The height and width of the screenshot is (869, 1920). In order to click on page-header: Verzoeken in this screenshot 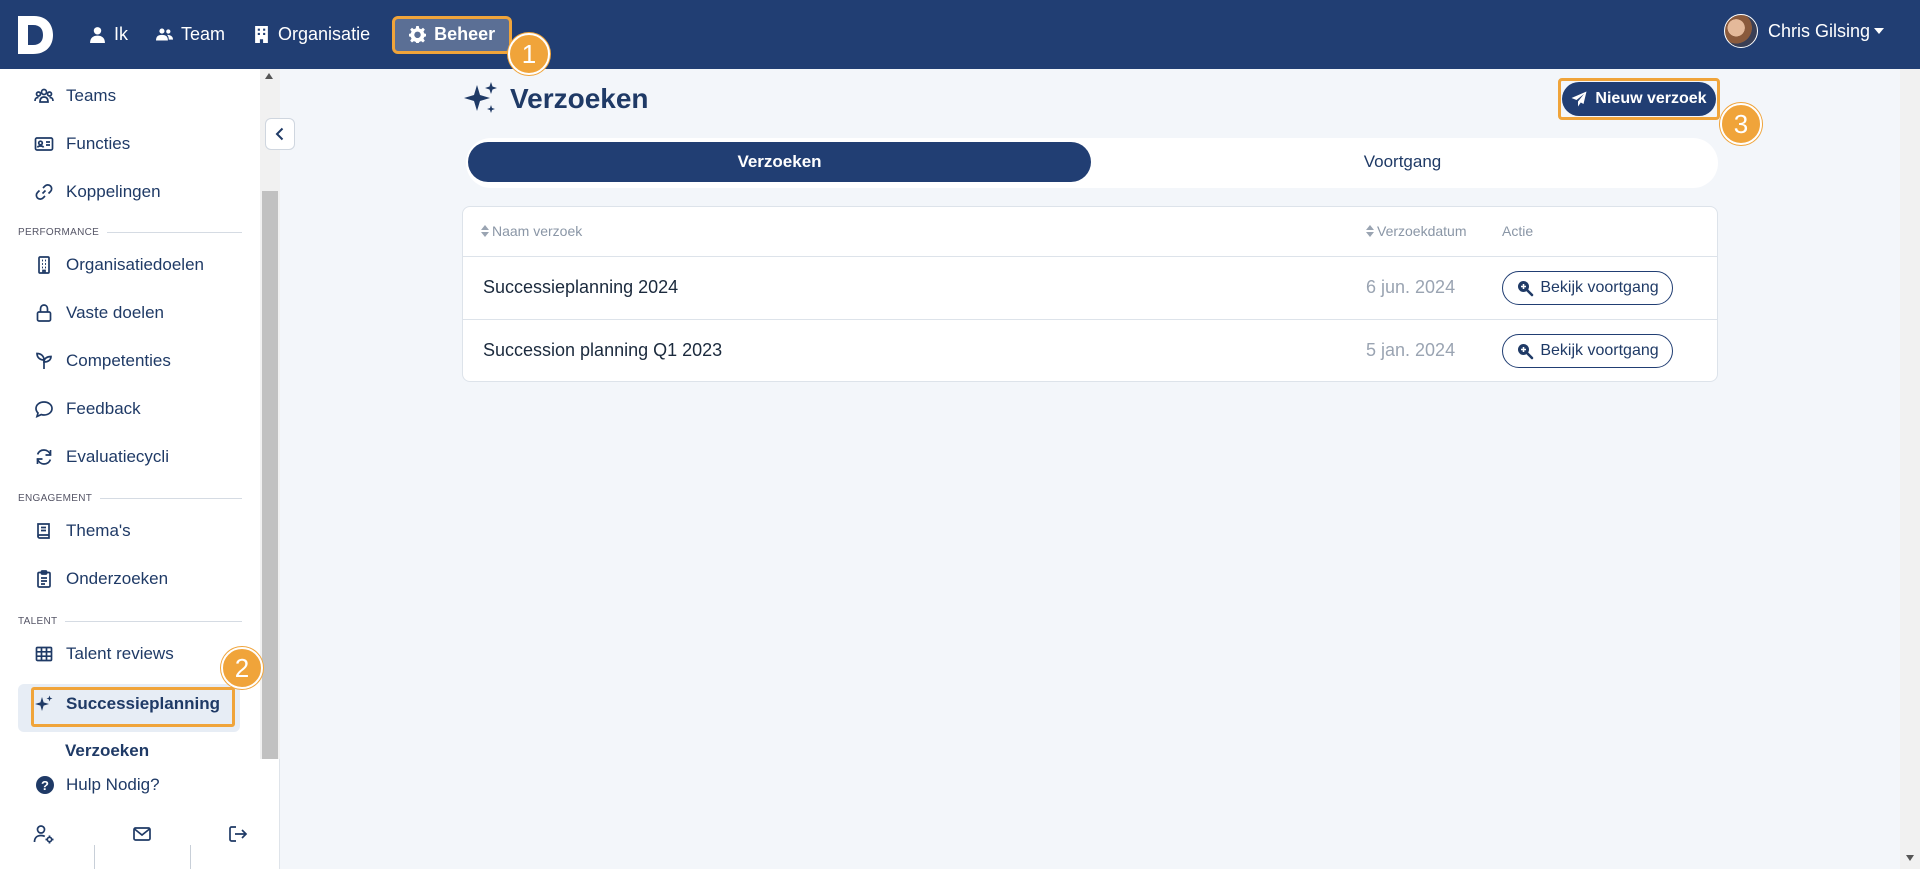, I will do `click(555, 99)`.